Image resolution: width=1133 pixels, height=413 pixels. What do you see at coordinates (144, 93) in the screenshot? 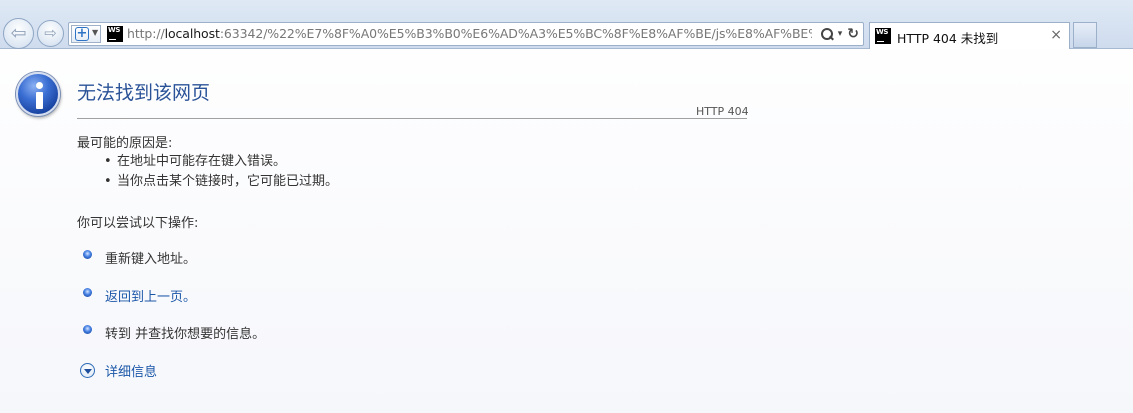
I see `page-title: 无法找到该网页` at bounding box center [144, 93].